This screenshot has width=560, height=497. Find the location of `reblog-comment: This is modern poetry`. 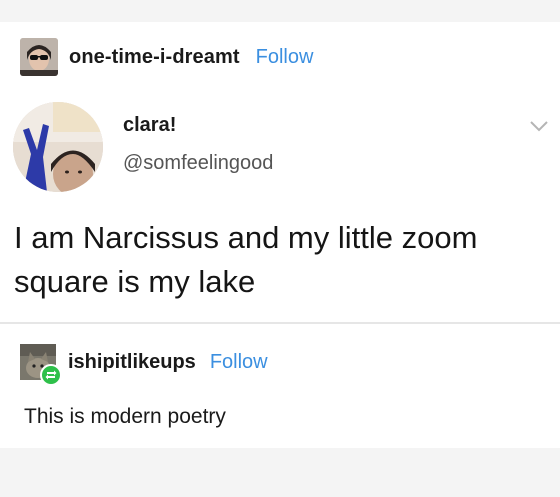

reblog-comment: This is modern poetry is located at coordinates (125, 416).